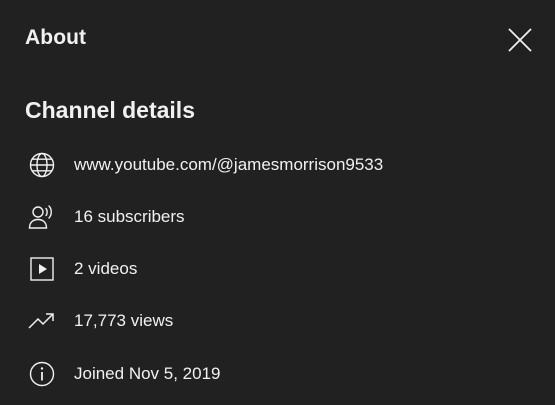  Describe the element at coordinates (56, 37) in the screenshot. I see `dialog-title: About` at that location.